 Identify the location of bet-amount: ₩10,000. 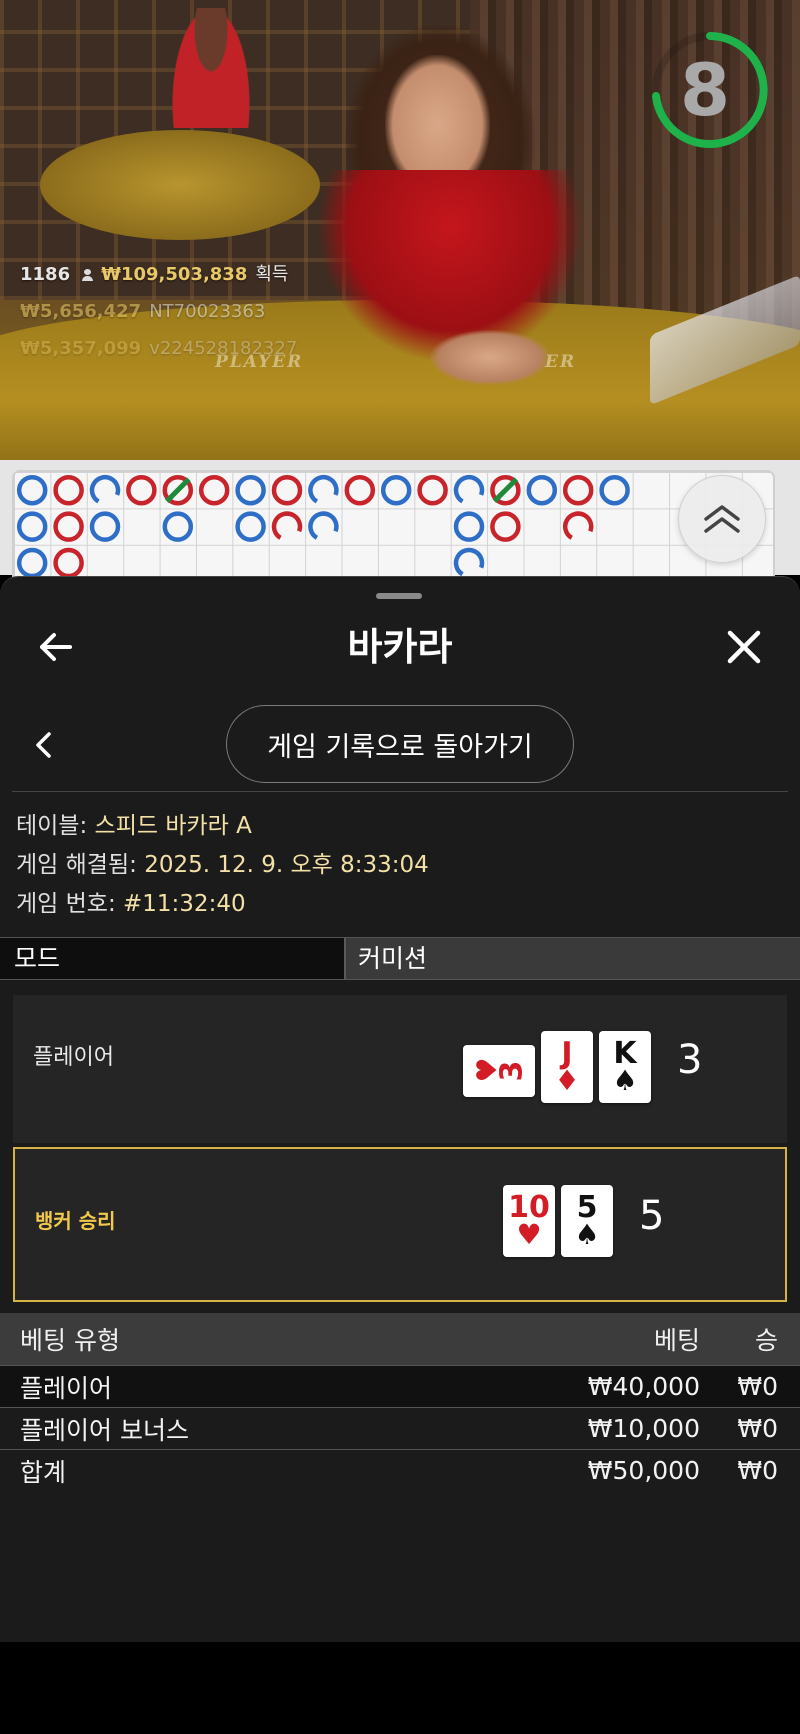
(643, 1428).